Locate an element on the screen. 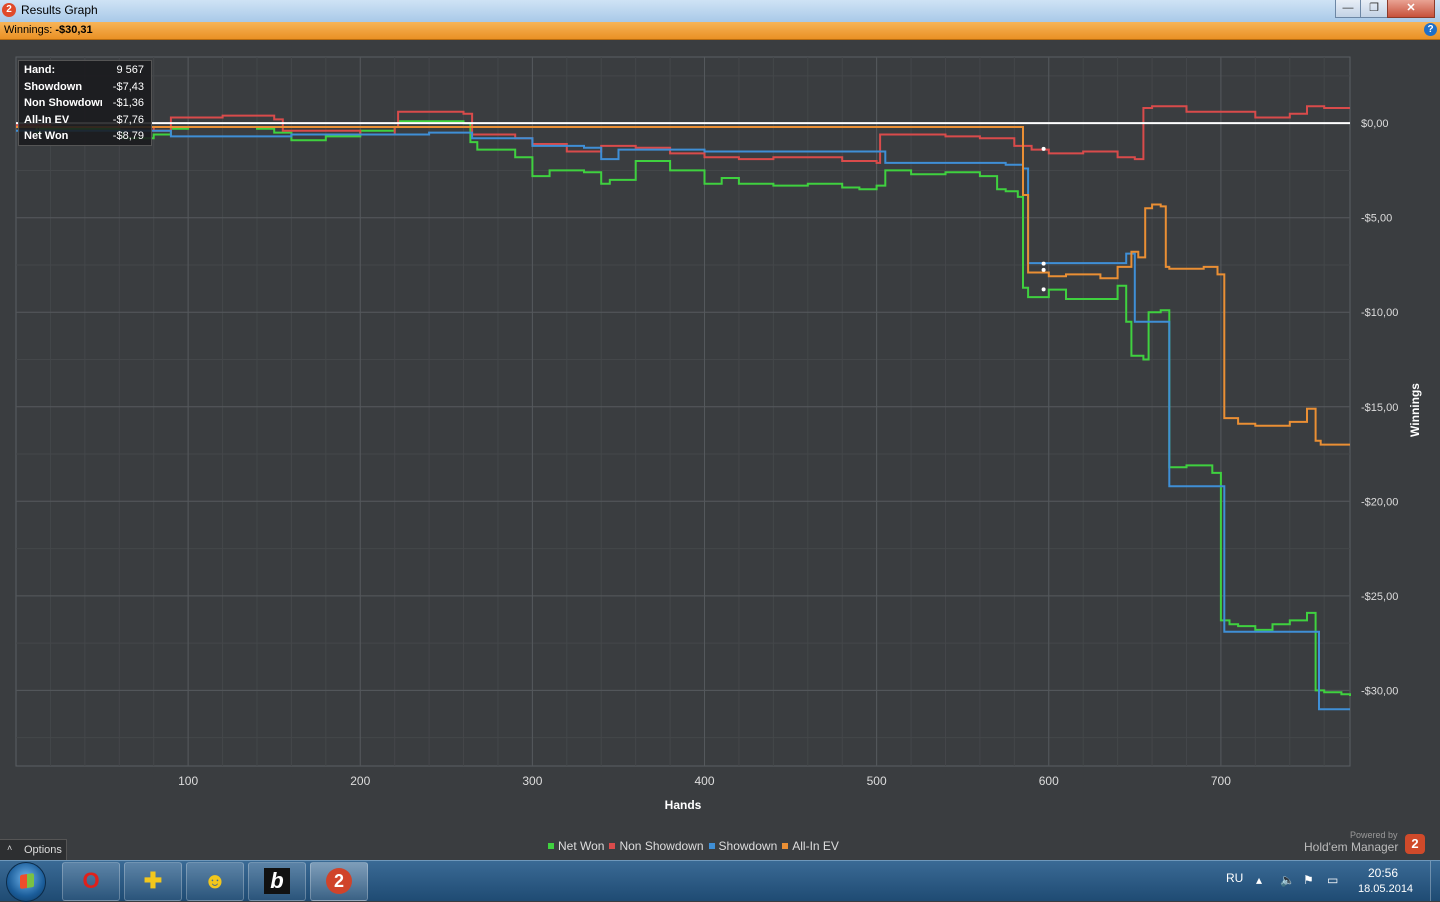 The width and height of the screenshot is (1440, 902). options-button: ˄ Options is located at coordinates (33, 849).